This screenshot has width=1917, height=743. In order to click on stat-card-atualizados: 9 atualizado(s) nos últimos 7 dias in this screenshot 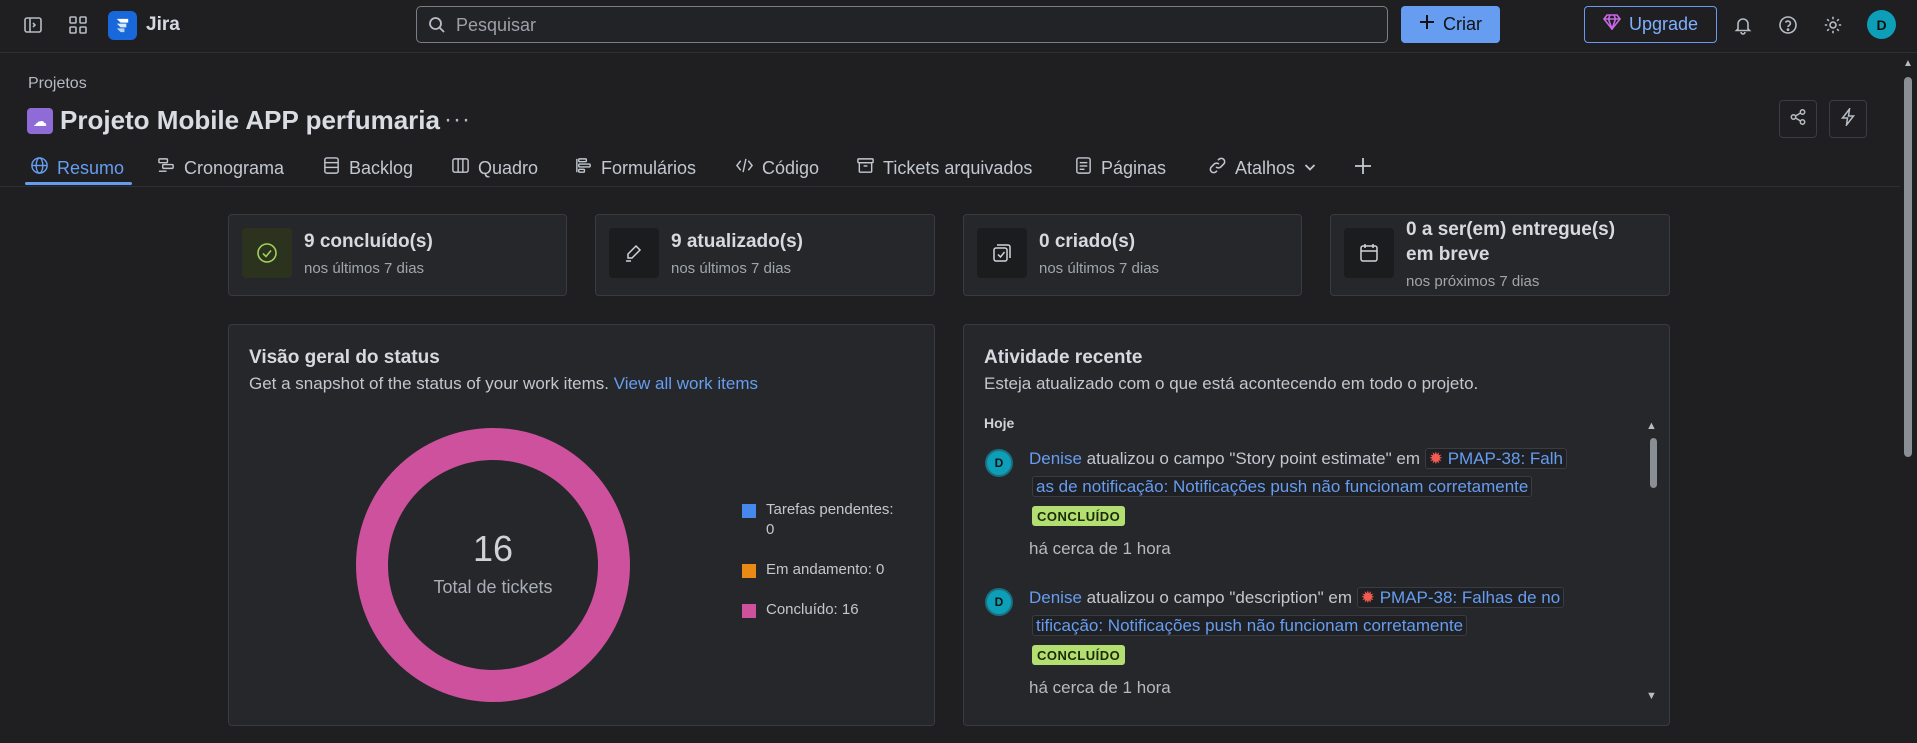, I will do `click(765, 255)`.